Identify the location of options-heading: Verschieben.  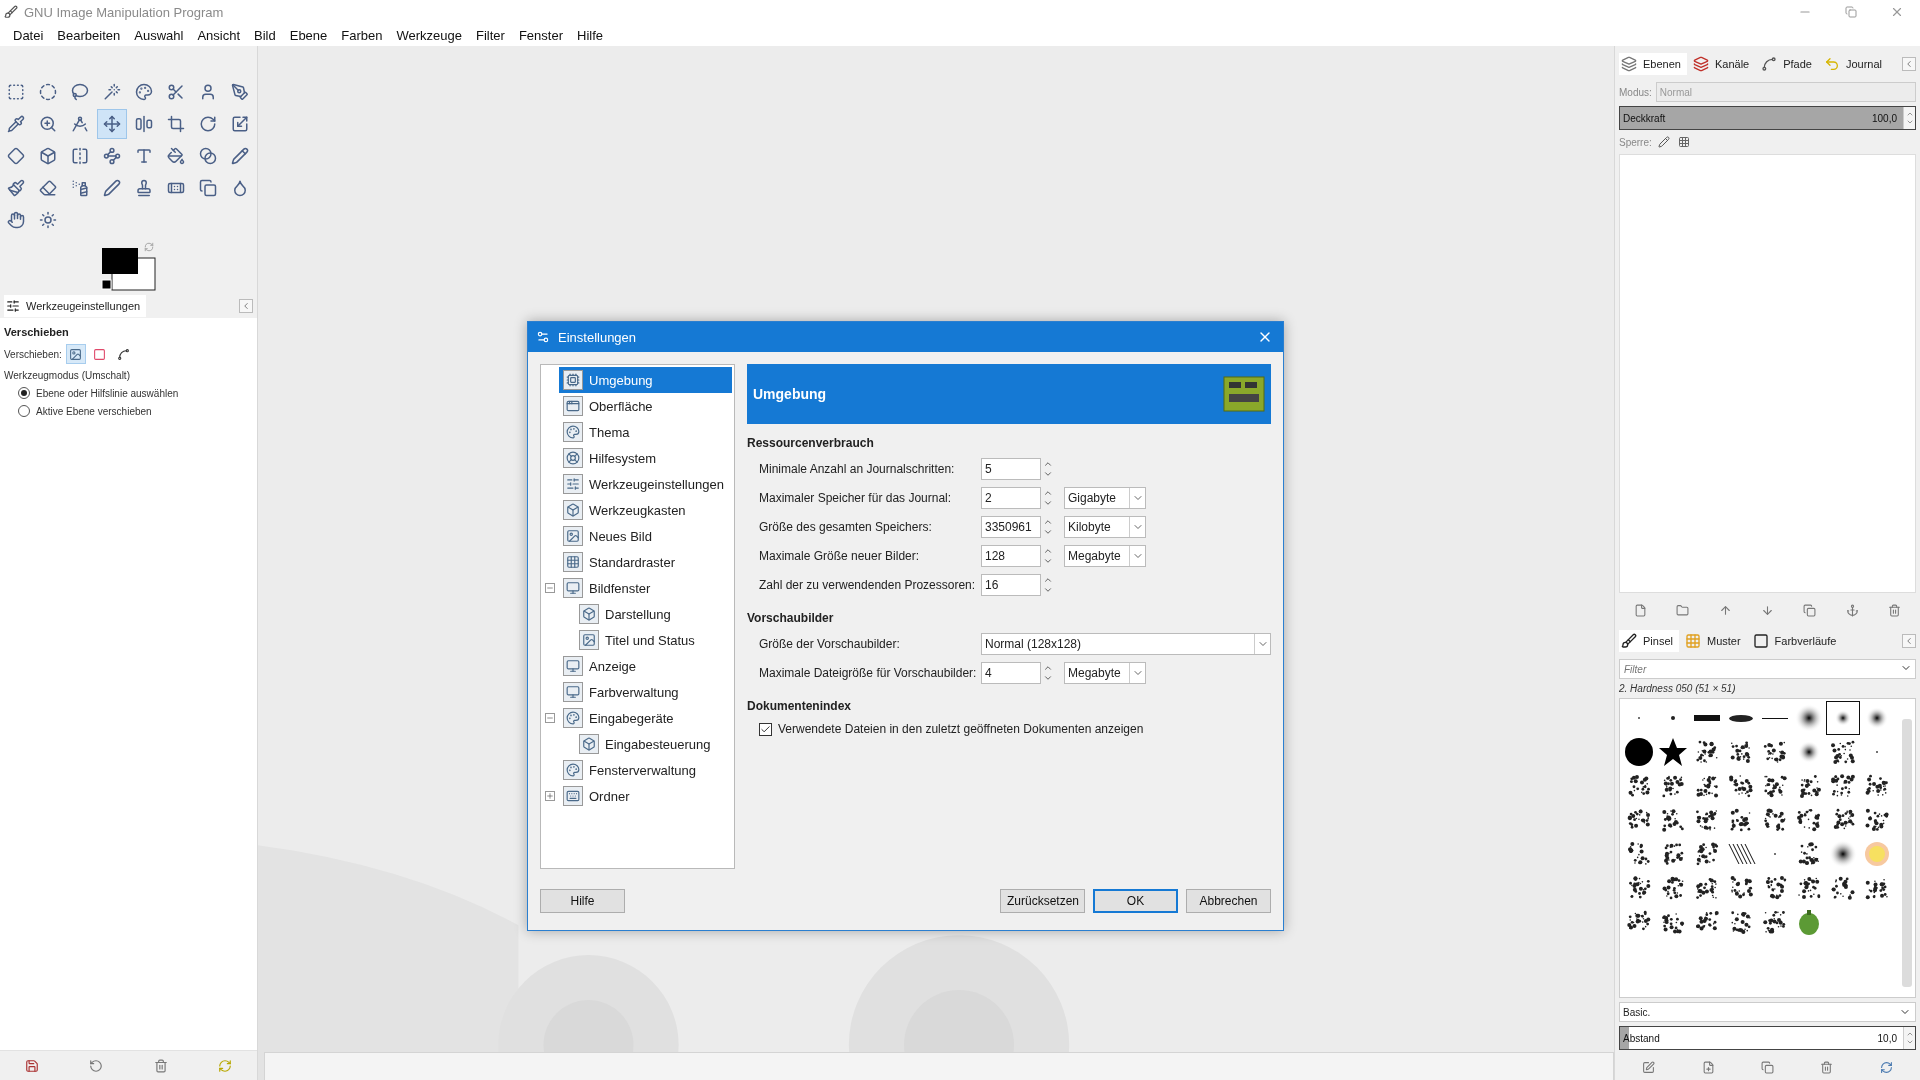
(37, 332).